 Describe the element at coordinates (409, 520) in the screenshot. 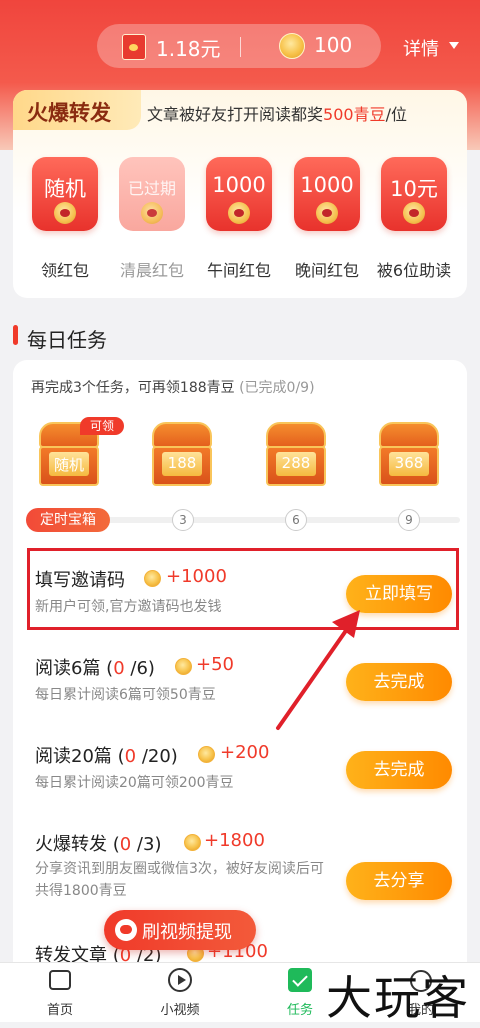

I see `progress-step: 9` at that location.